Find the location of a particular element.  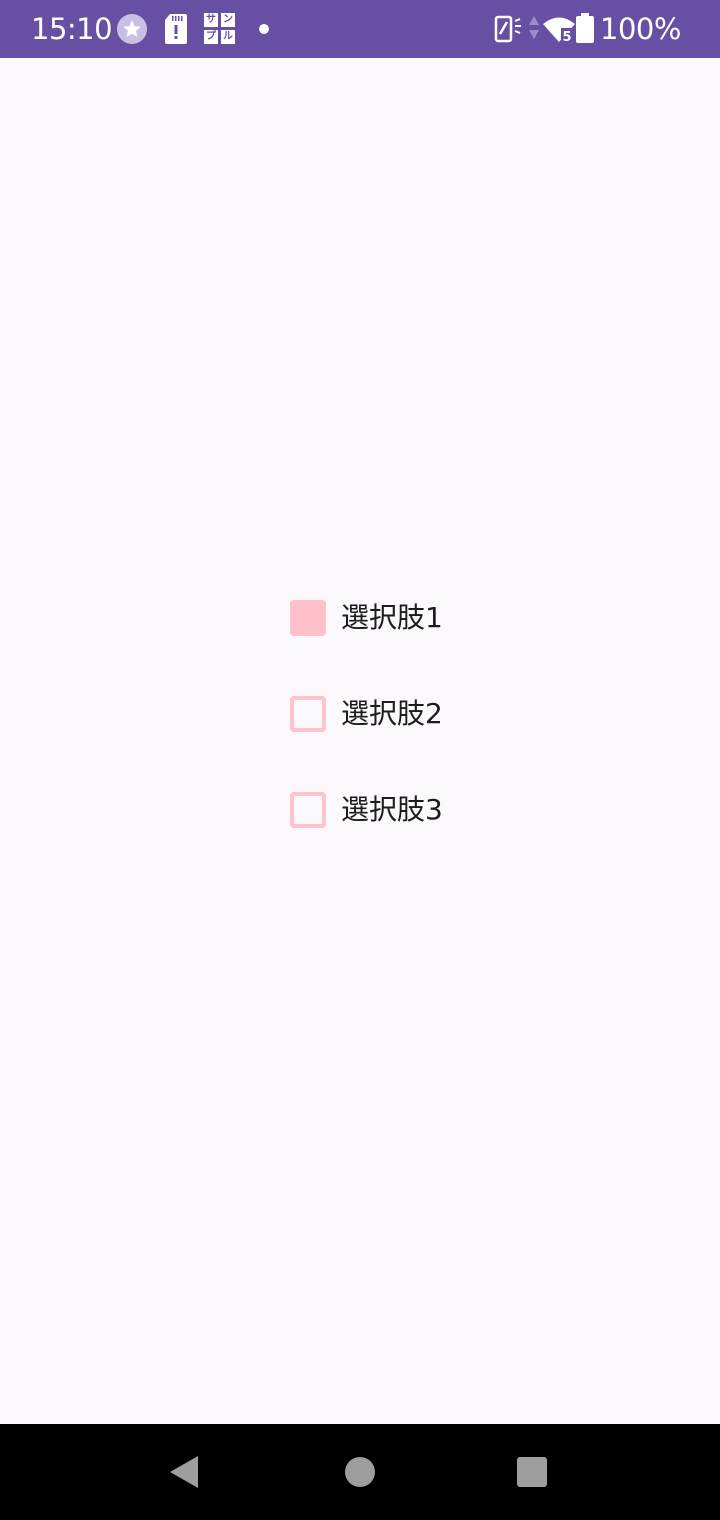

sample-char-4: ル is located at coordinates (228, 37).